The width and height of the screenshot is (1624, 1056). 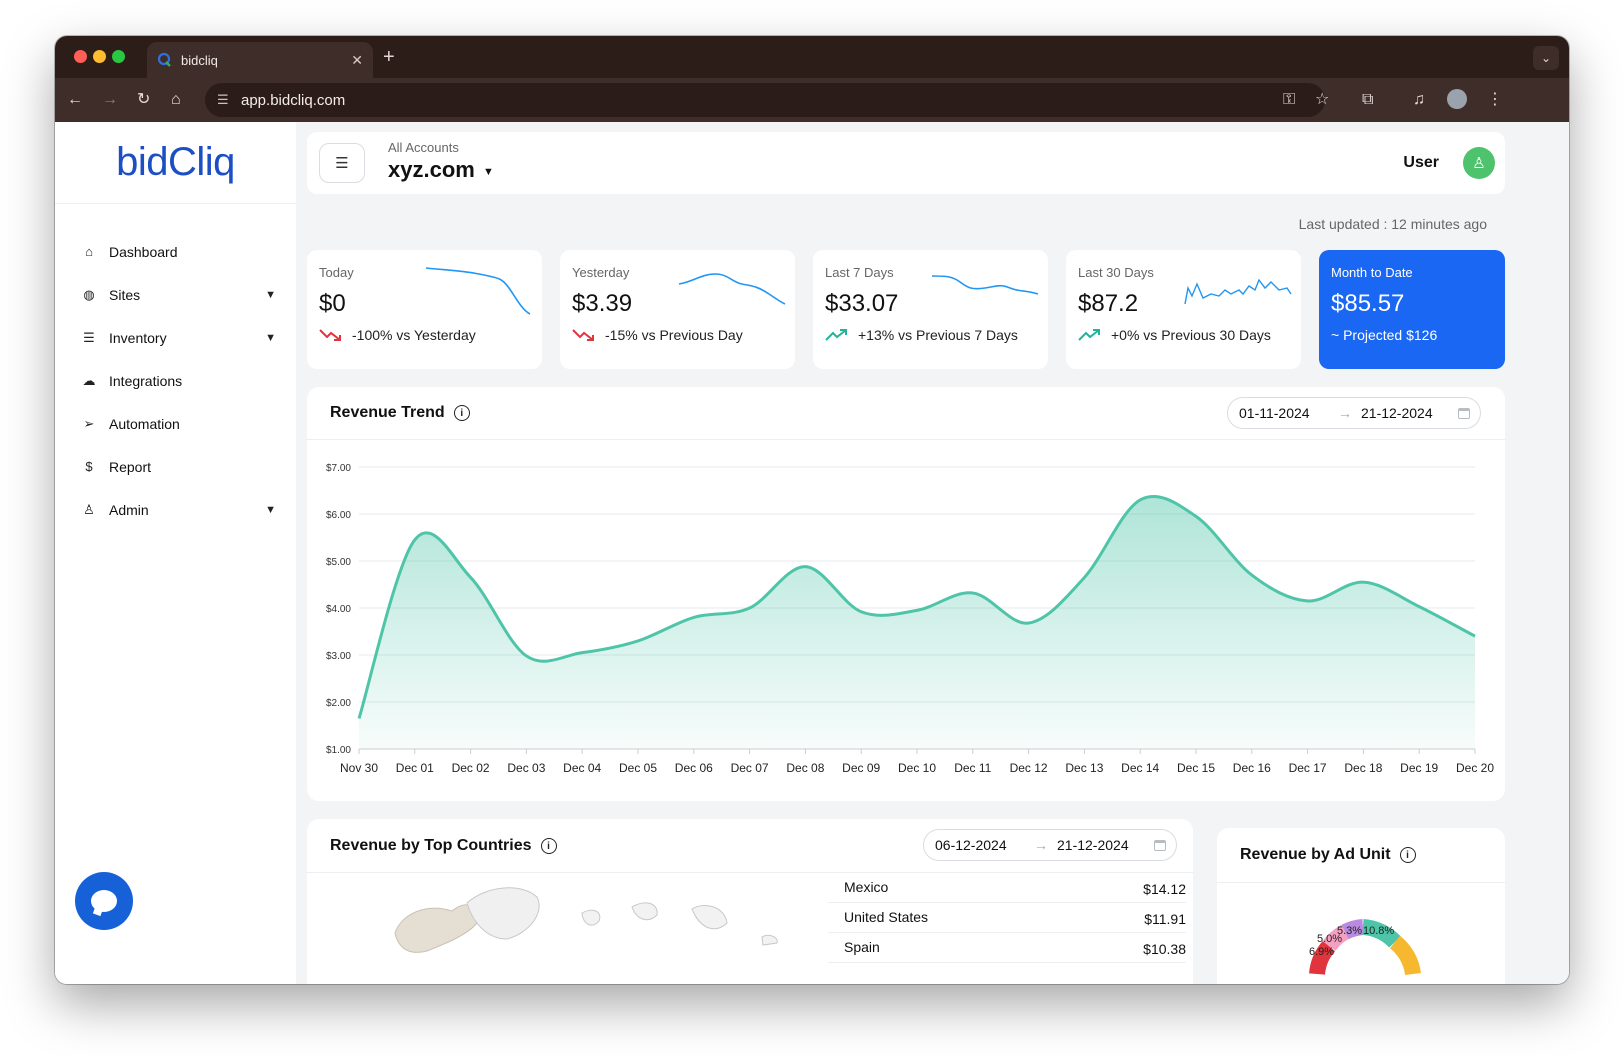 I want to click on forward-icon: →, so click(x=110, y=100).